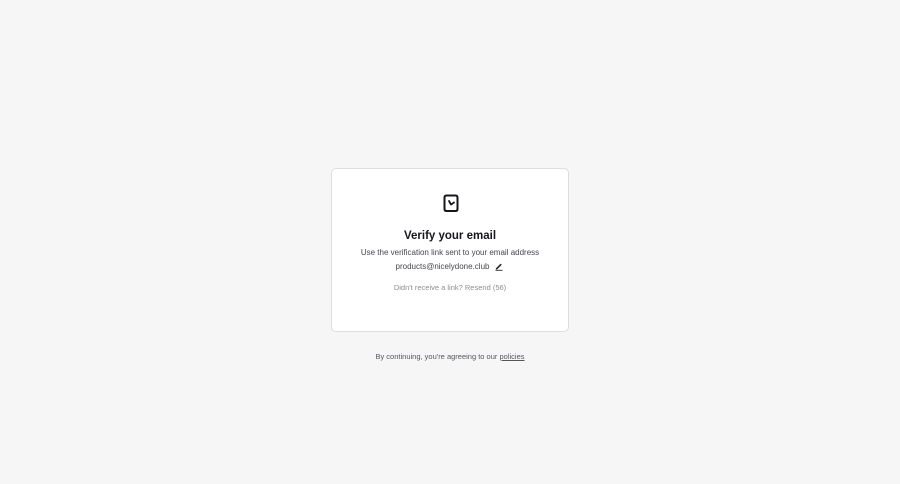  What do you see at coordinates (512, 356) in the screenshot?
I see `policies-link: policies` at bounding box center [512, 356].